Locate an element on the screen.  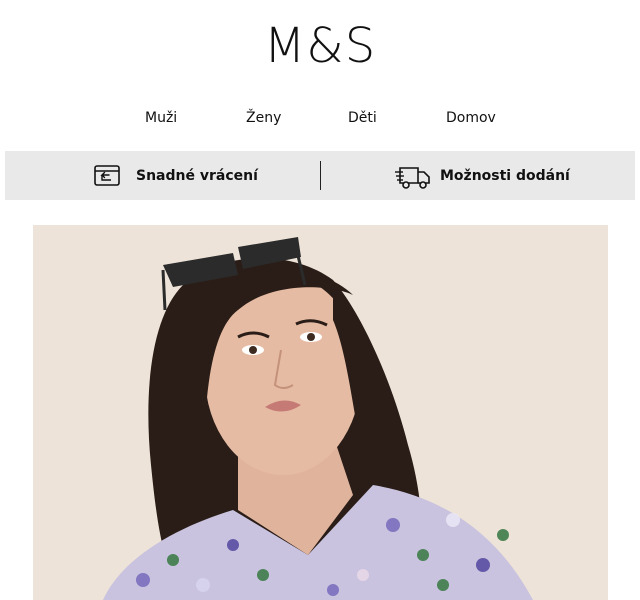
nav-item-women: Ženy is located at coordinates (263, 118).